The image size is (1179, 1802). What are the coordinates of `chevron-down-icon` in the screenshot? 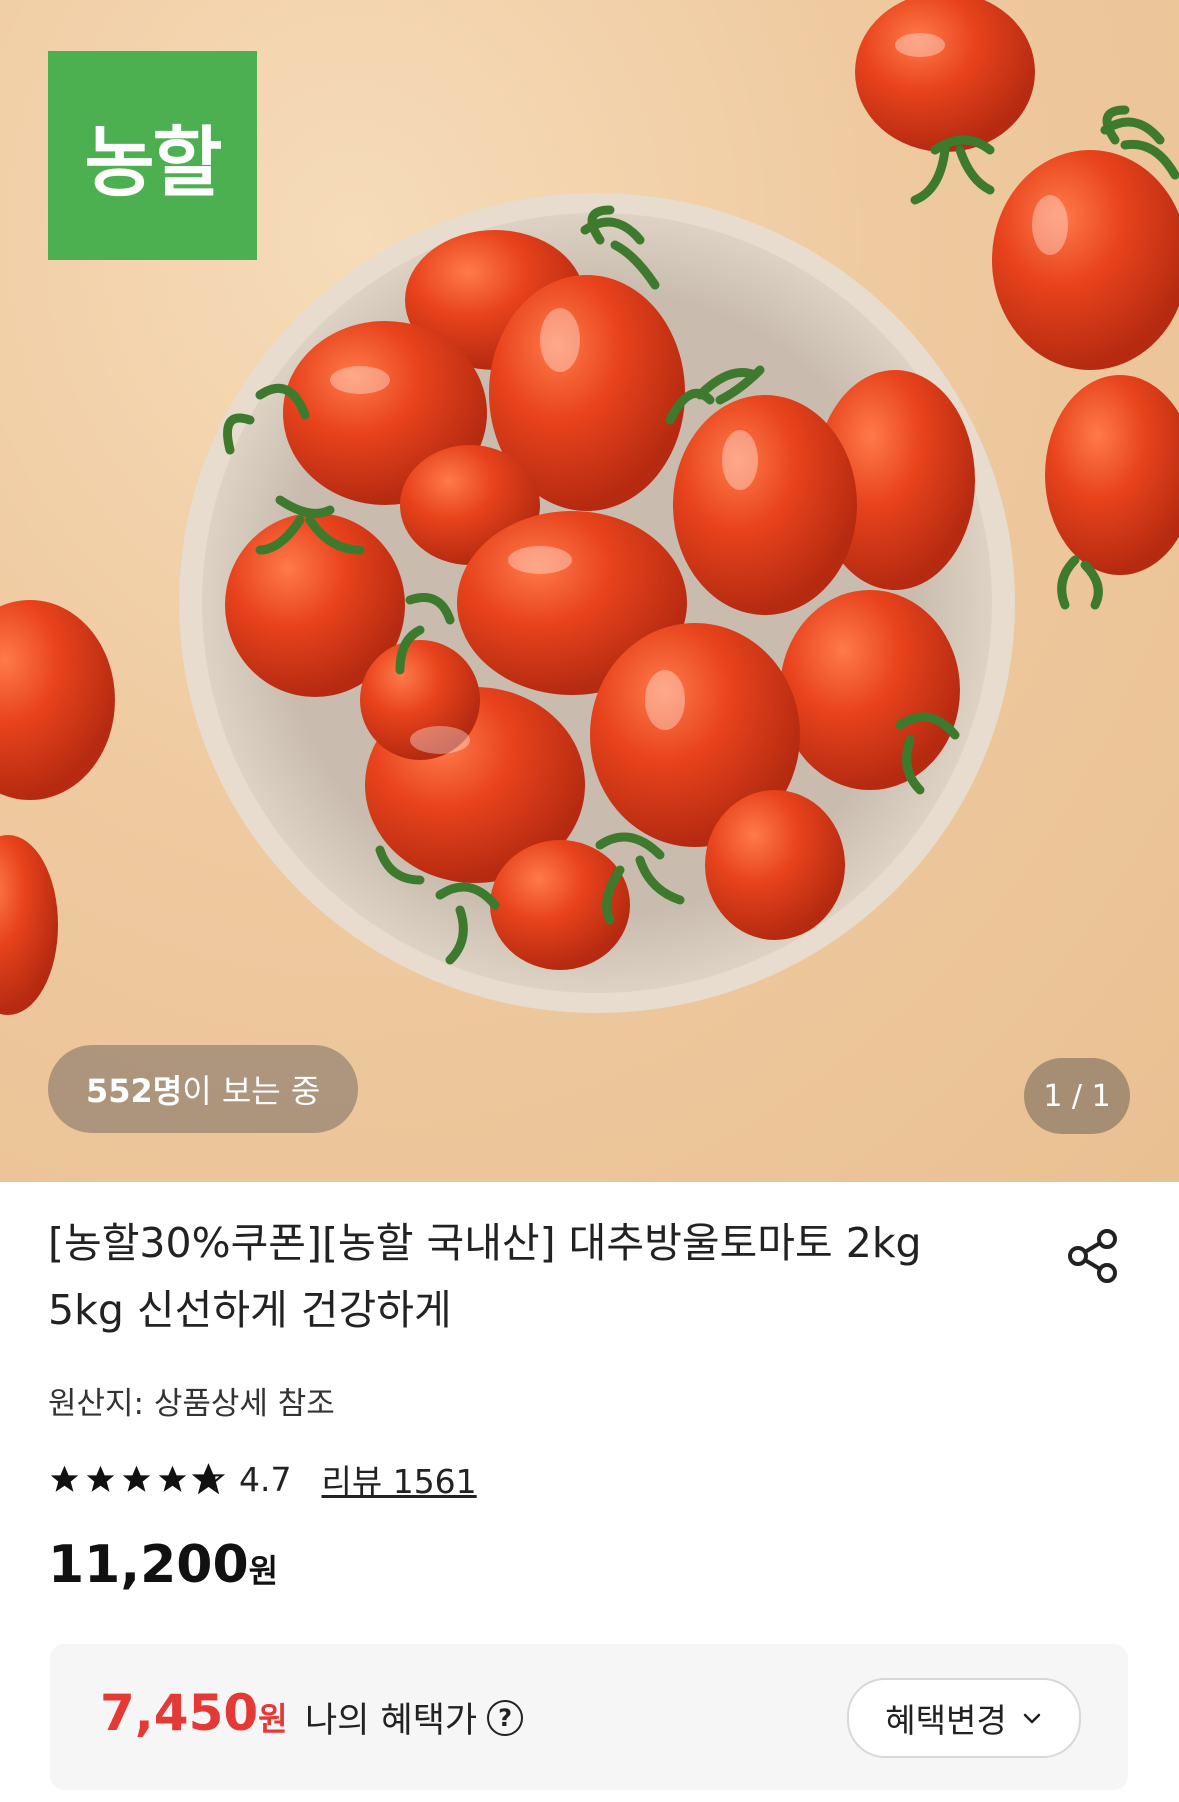 It's located at (1031, 1718).